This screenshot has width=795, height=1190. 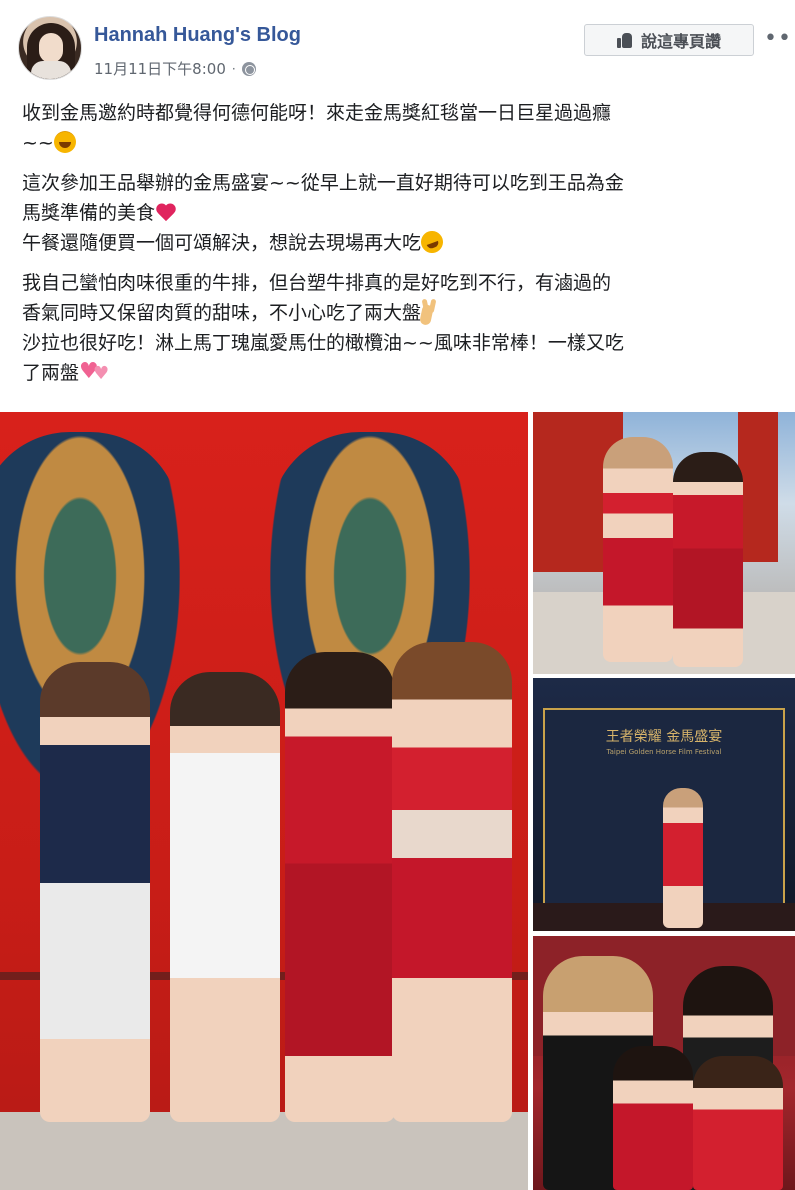 I want to click on photo-group-wine, so click(x=664, y=1063).